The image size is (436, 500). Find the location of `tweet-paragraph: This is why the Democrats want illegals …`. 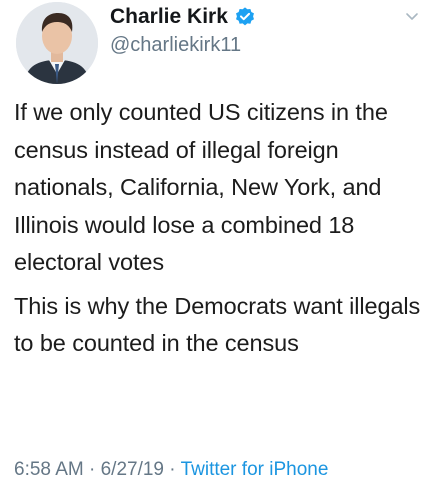

tweet-paragraph: This is why the Democrats want illegals … is located at coordinates (217, 324).